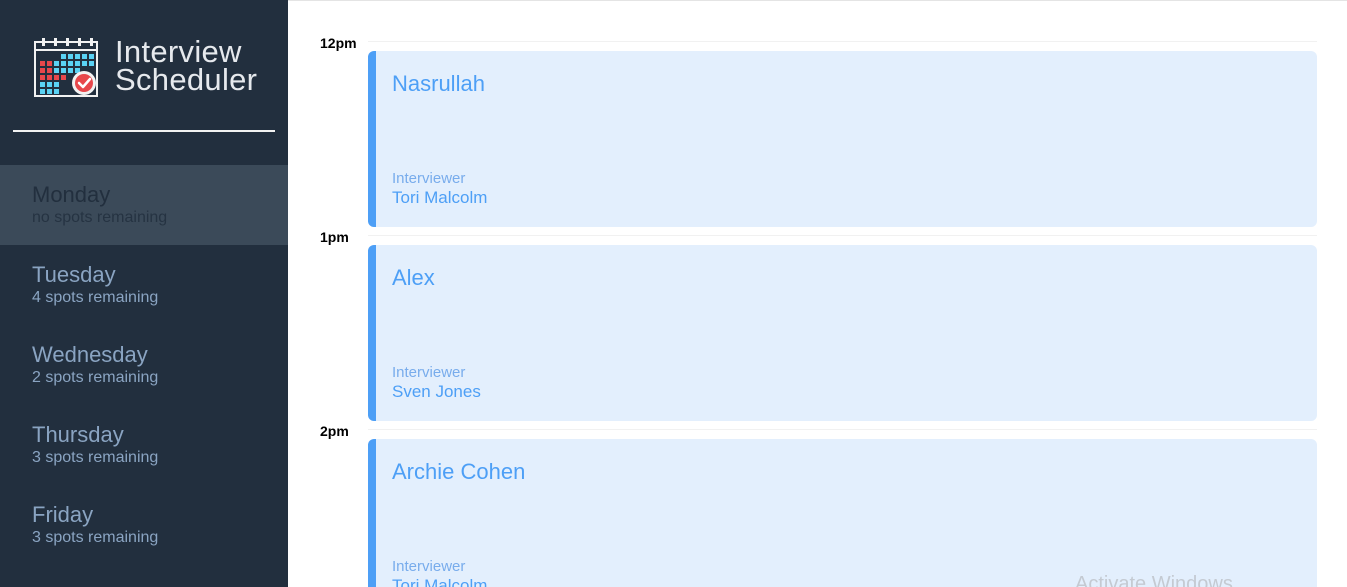 The image size is (1347, 587). I want to click on day-spots: no spots remaining, so click(100, 217).